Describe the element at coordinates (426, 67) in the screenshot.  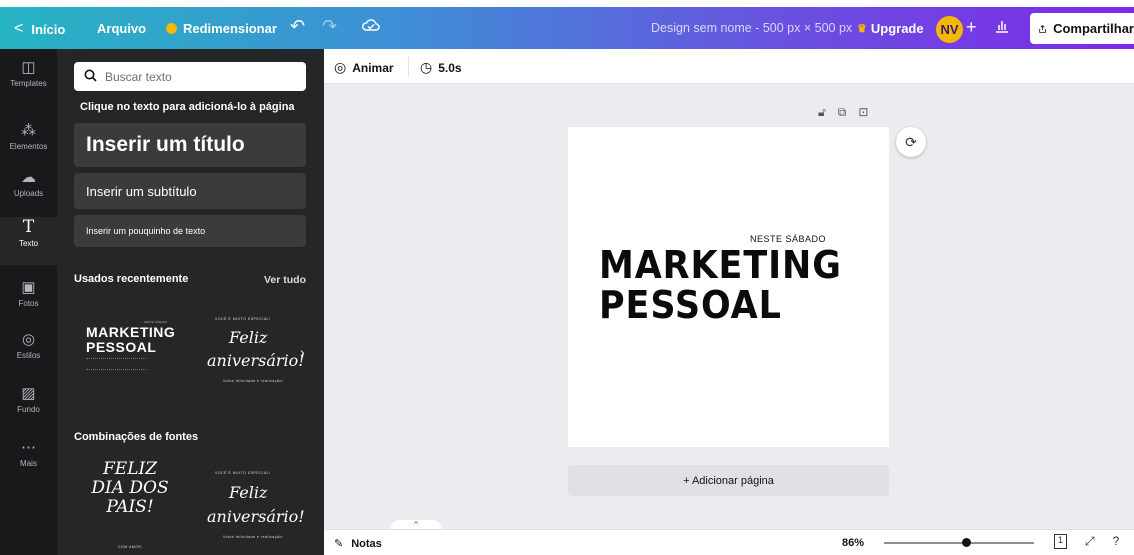
I see `clock-icon: ◷` at that location.